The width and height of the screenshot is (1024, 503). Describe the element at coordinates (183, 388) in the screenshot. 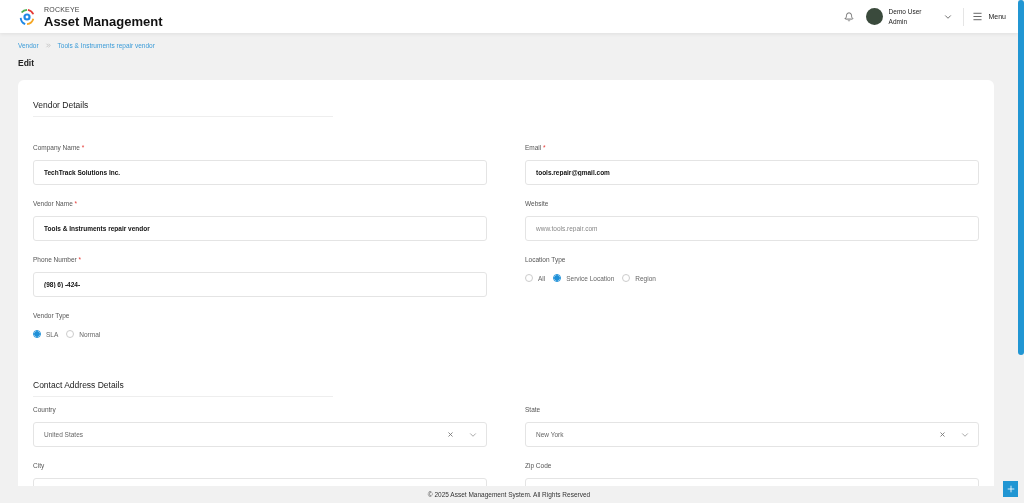

I see `section-title: Contact Address Details` at that location.